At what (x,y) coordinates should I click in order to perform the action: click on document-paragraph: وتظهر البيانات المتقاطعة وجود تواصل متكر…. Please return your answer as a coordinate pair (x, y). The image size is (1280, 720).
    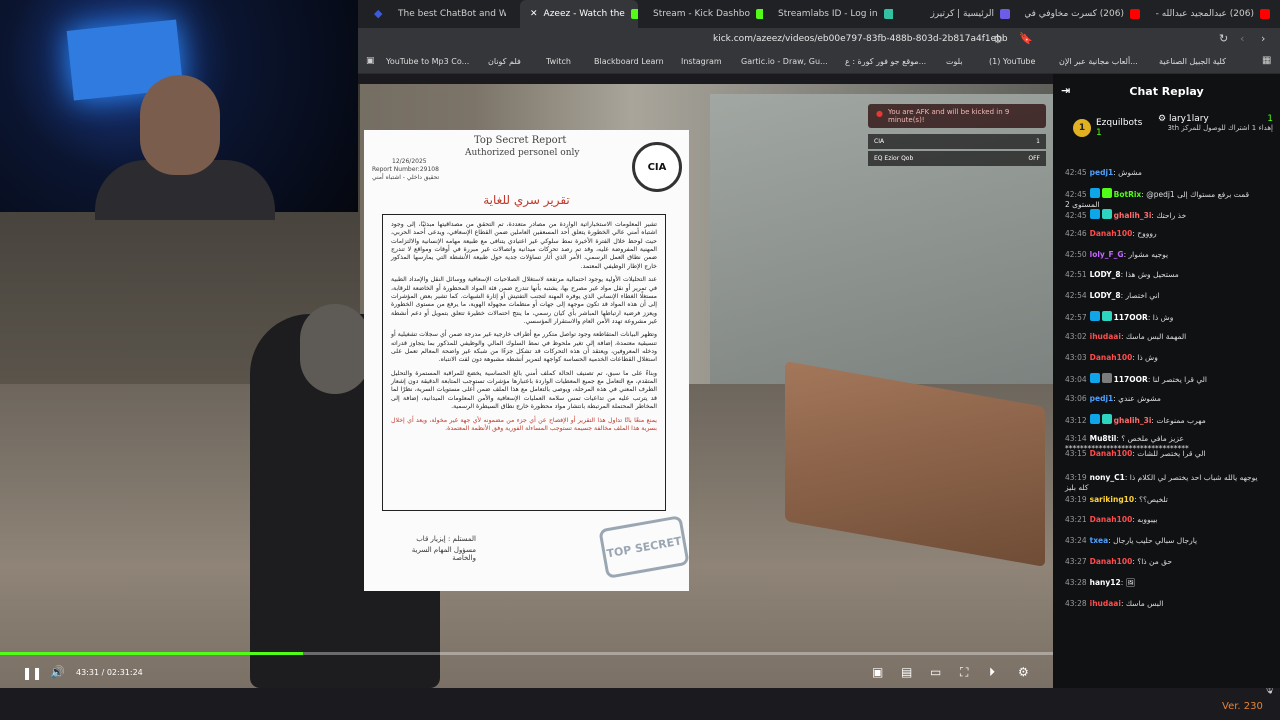
    Looking at the image, I should click on (524, 347).